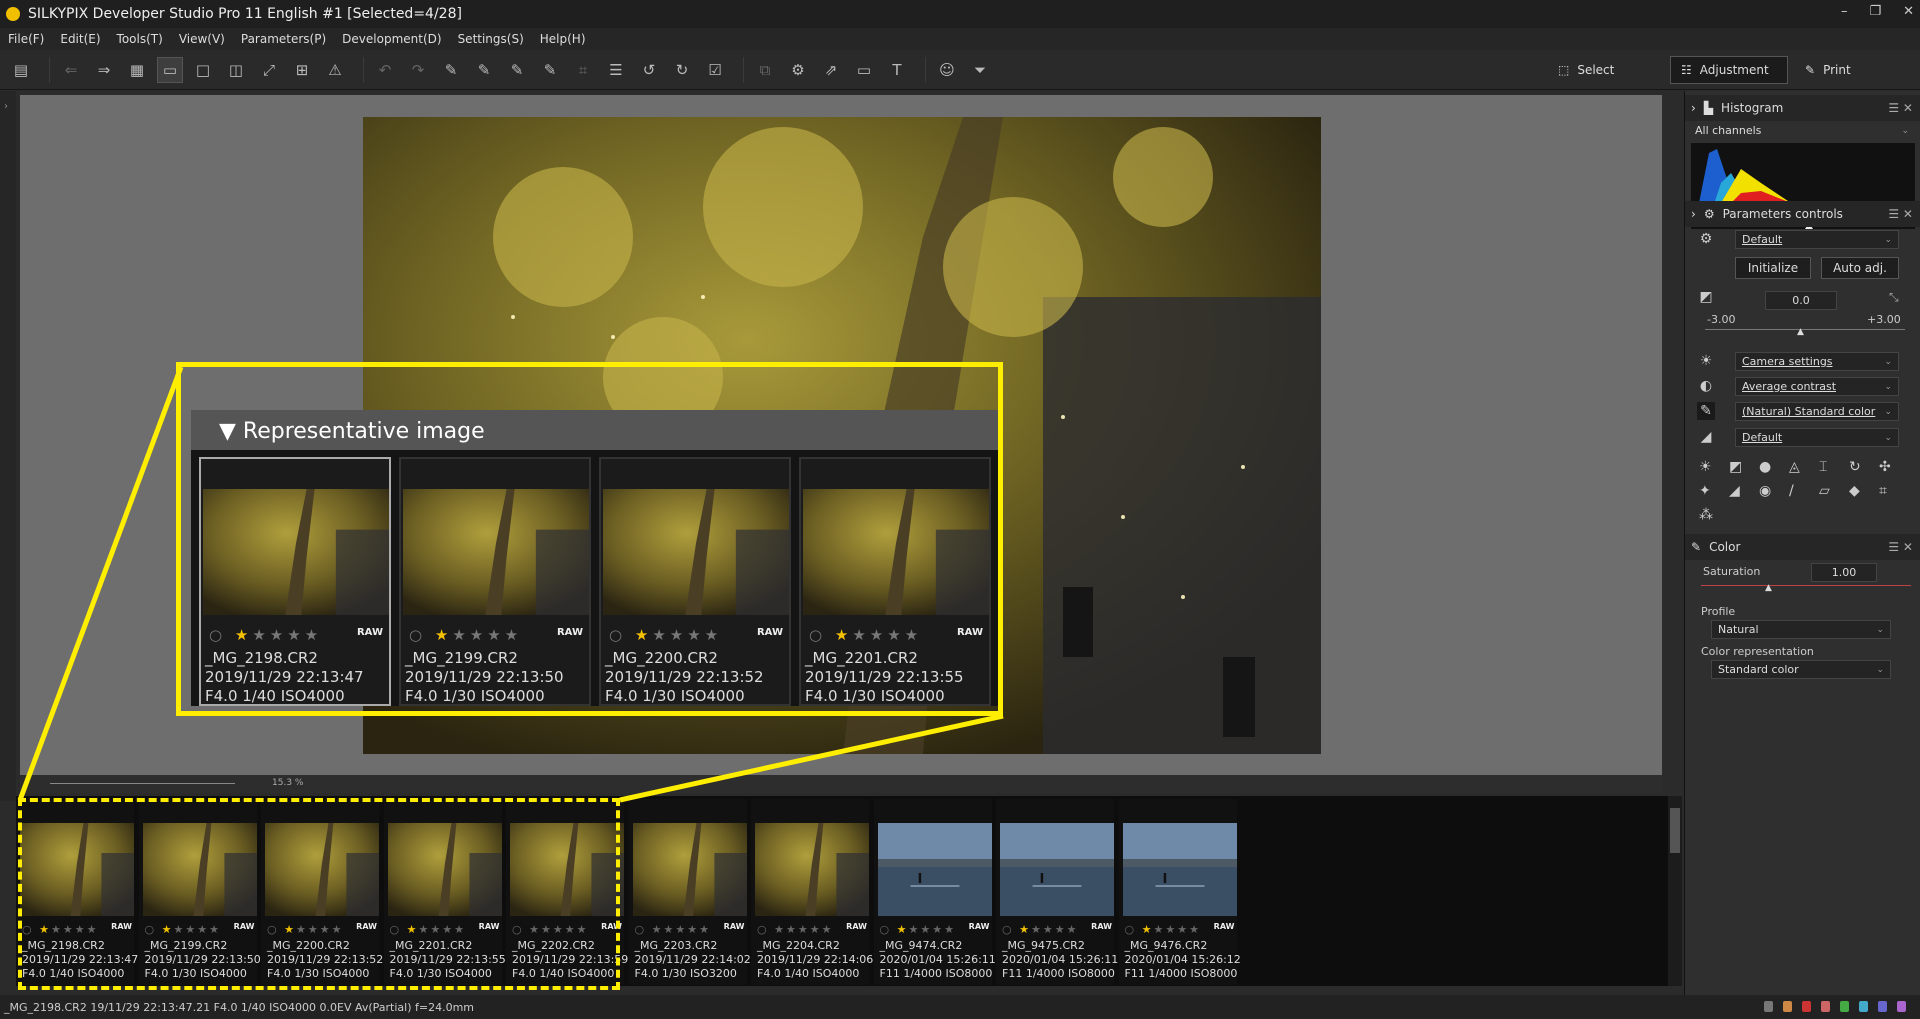  What do you see at coordinates (1806, 585) in the screenshot?
I see `saturation-slider` at bounding box center [1806, 585].